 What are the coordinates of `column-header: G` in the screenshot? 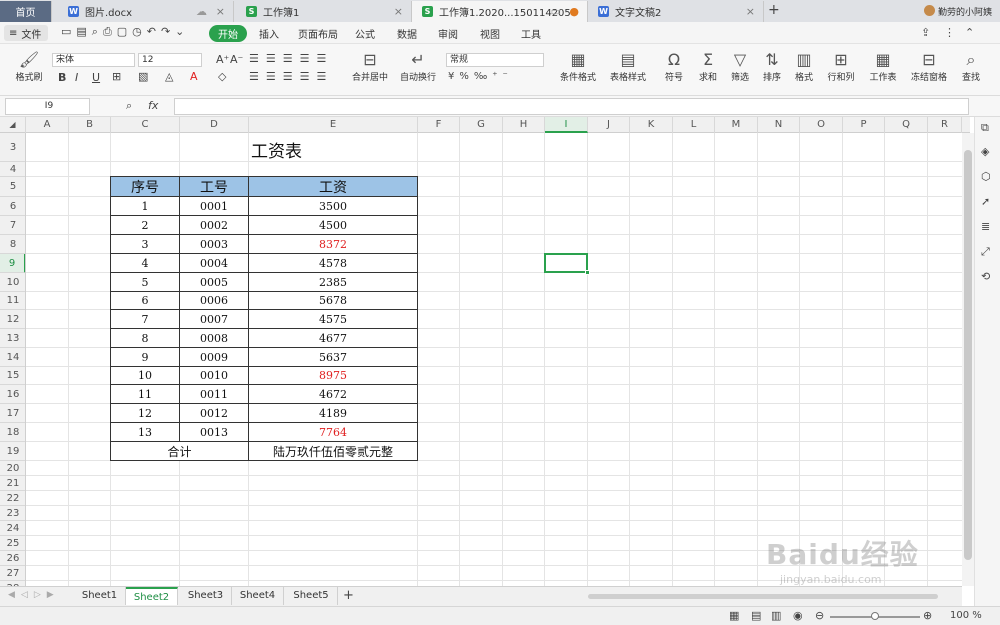 It's located at (481, 125).